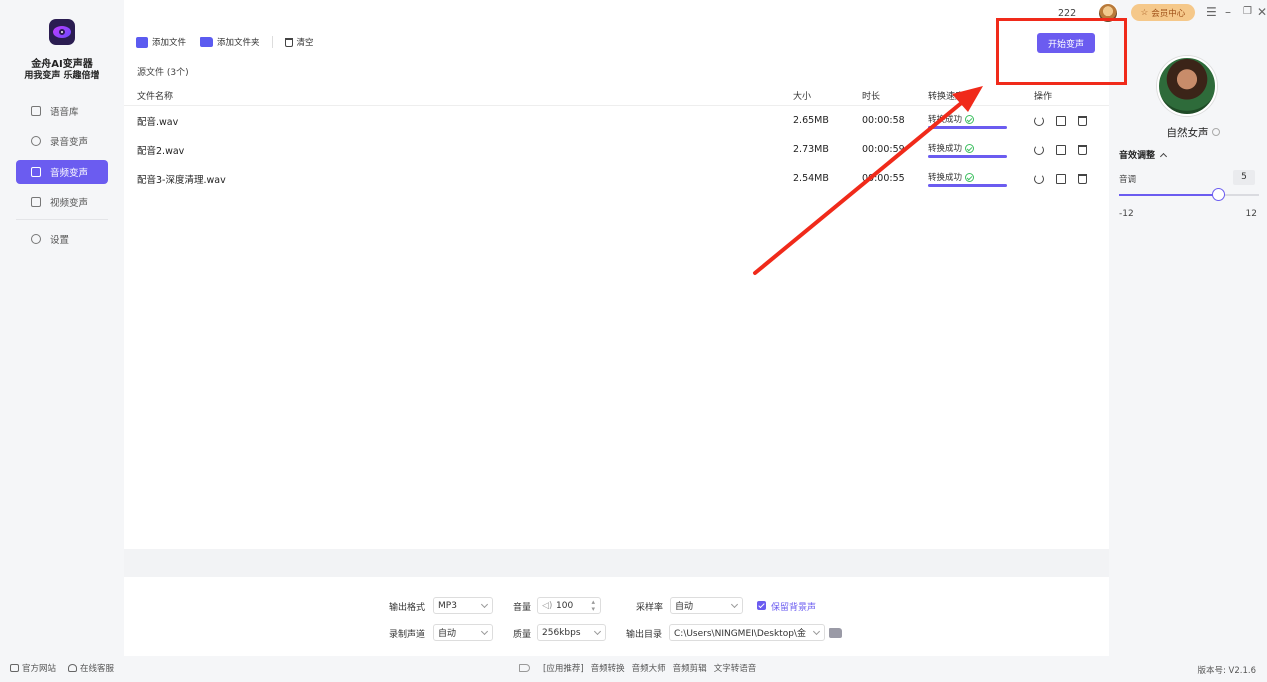  Describe the element at coordinates (522, 635) in the screenshot. I see `quality-label: 质量` at that location.